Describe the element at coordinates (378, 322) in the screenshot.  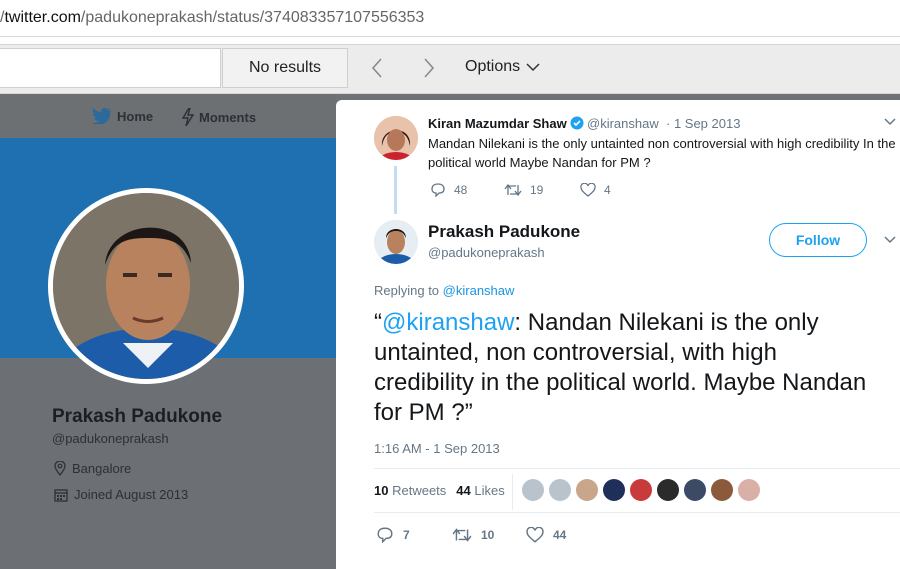
I see `quote-open: “` at that location.